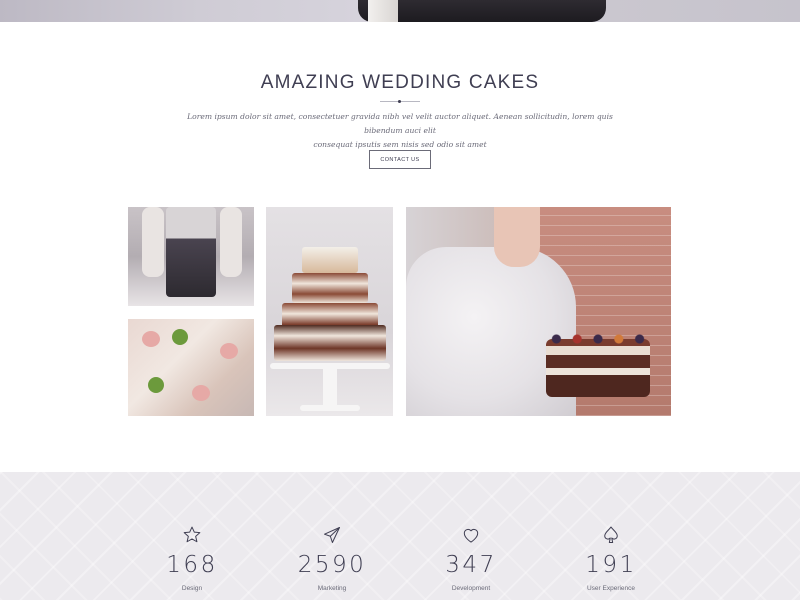  Describe the element at coordinates (471, 535) in the screenshot. I see `heart-icon` at that location.